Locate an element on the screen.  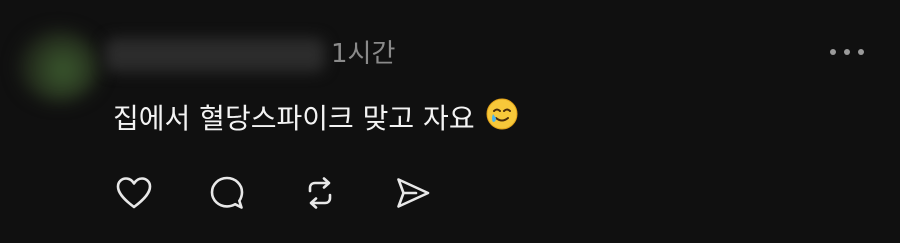
username-blurred is located at coordinates (215, 55).